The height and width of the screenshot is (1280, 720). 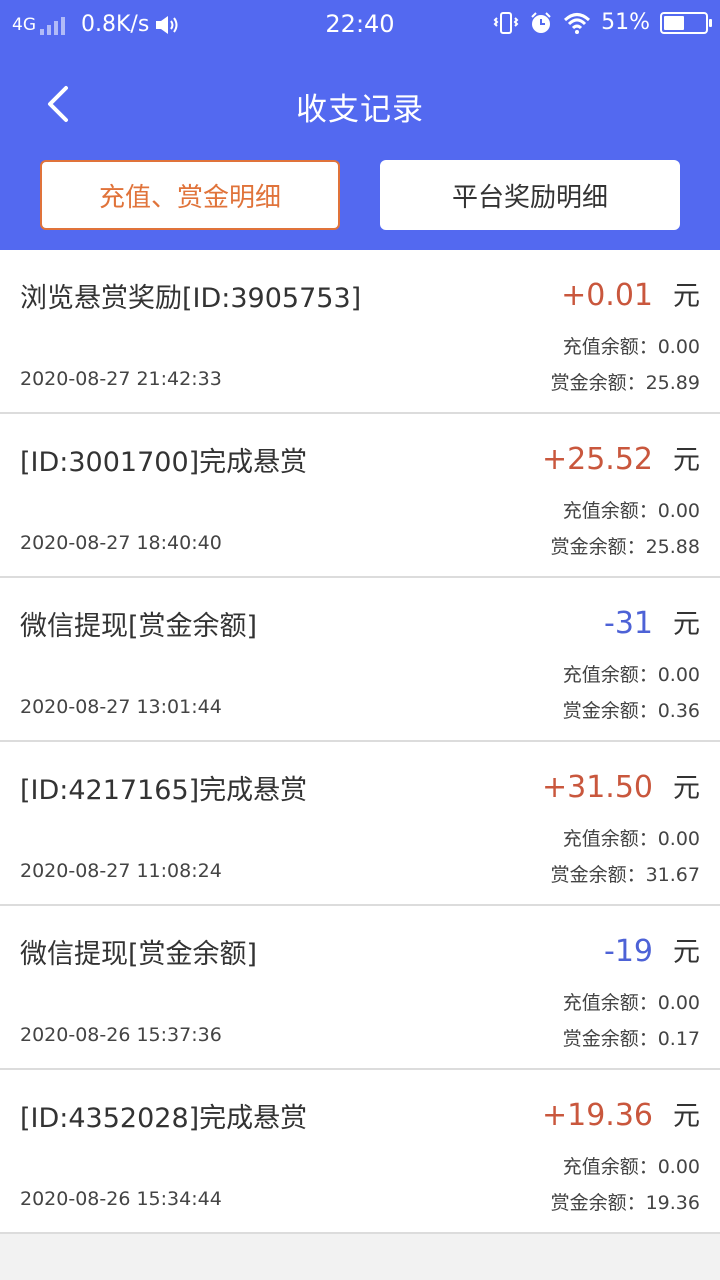 I want to click on record-amount: +0.01, so click(x=607, y=295).